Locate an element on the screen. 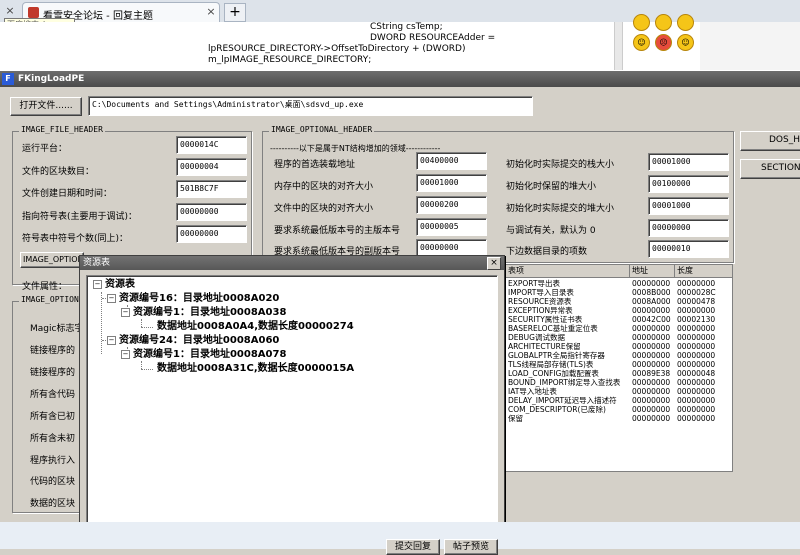  loader-flags-field: 00000000 is located at coordinates (688, 228).